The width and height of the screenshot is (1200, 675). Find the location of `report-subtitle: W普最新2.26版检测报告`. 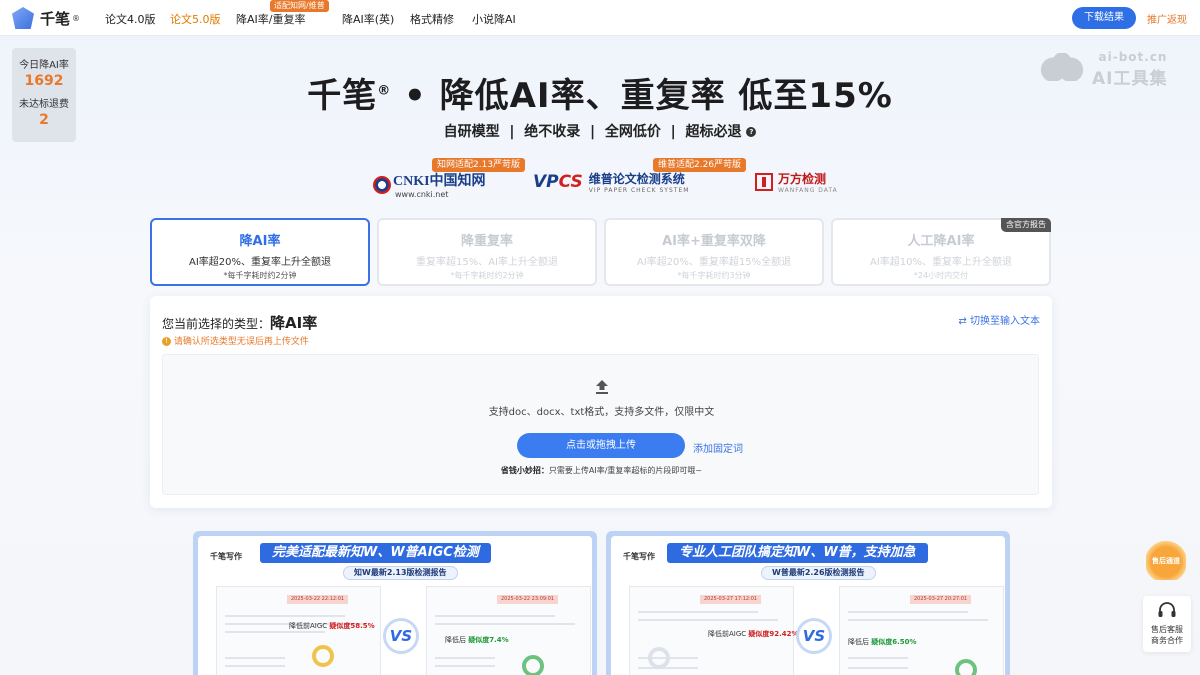

report-subtitle: W普最新2.26版检测报告 is located at coordinates (818, 573).